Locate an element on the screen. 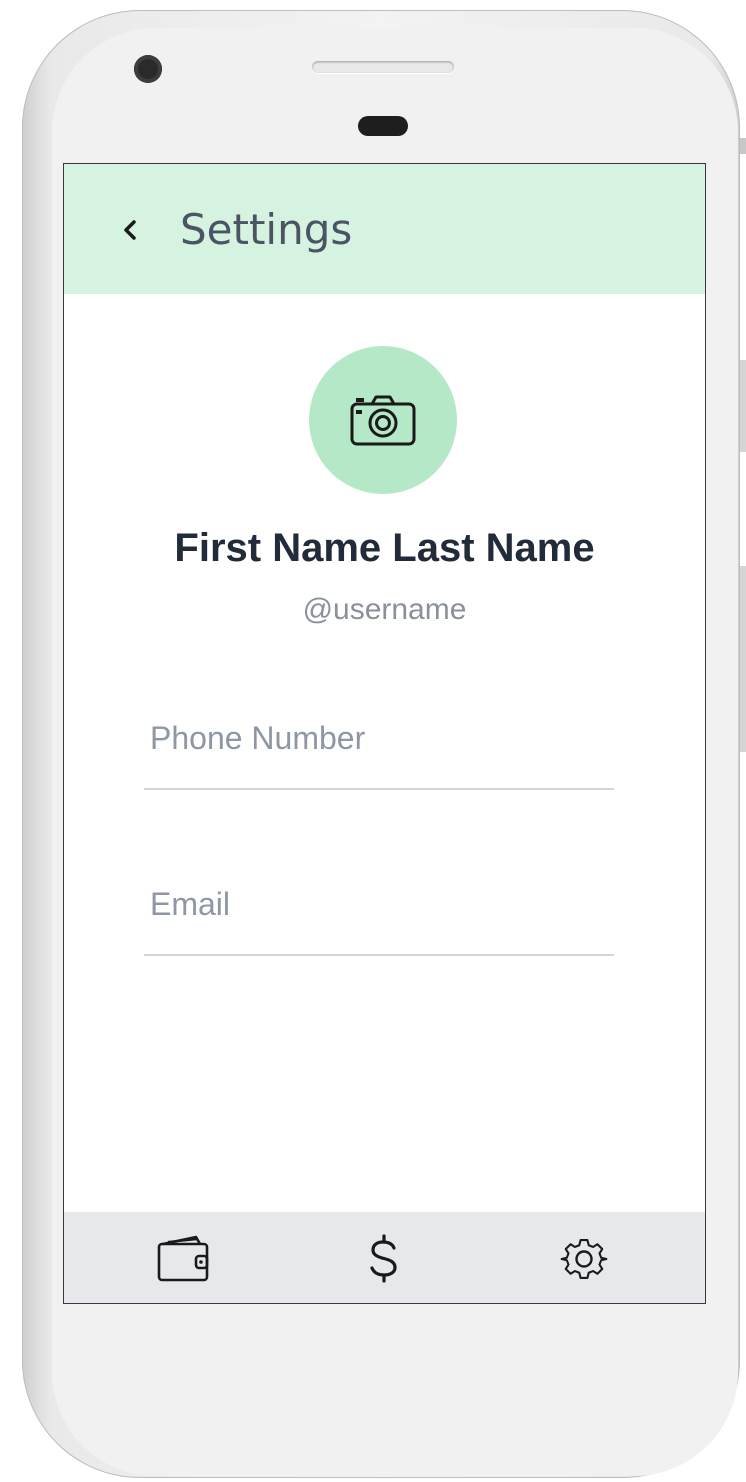 This screenshot has width=746, height=1482. wallet-icon is located at coordinates (184, 1261).